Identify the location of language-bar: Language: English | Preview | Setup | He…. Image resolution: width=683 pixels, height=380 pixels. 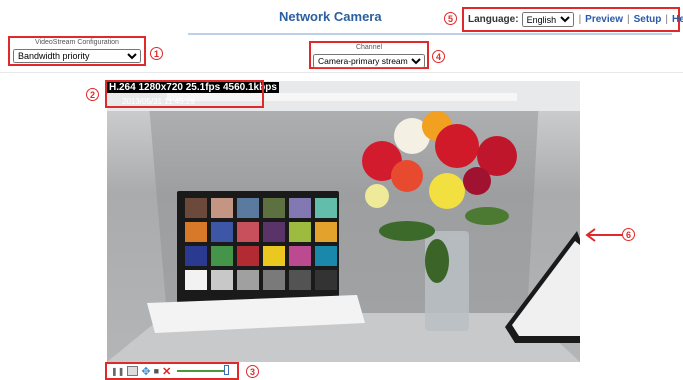
(572, 19).